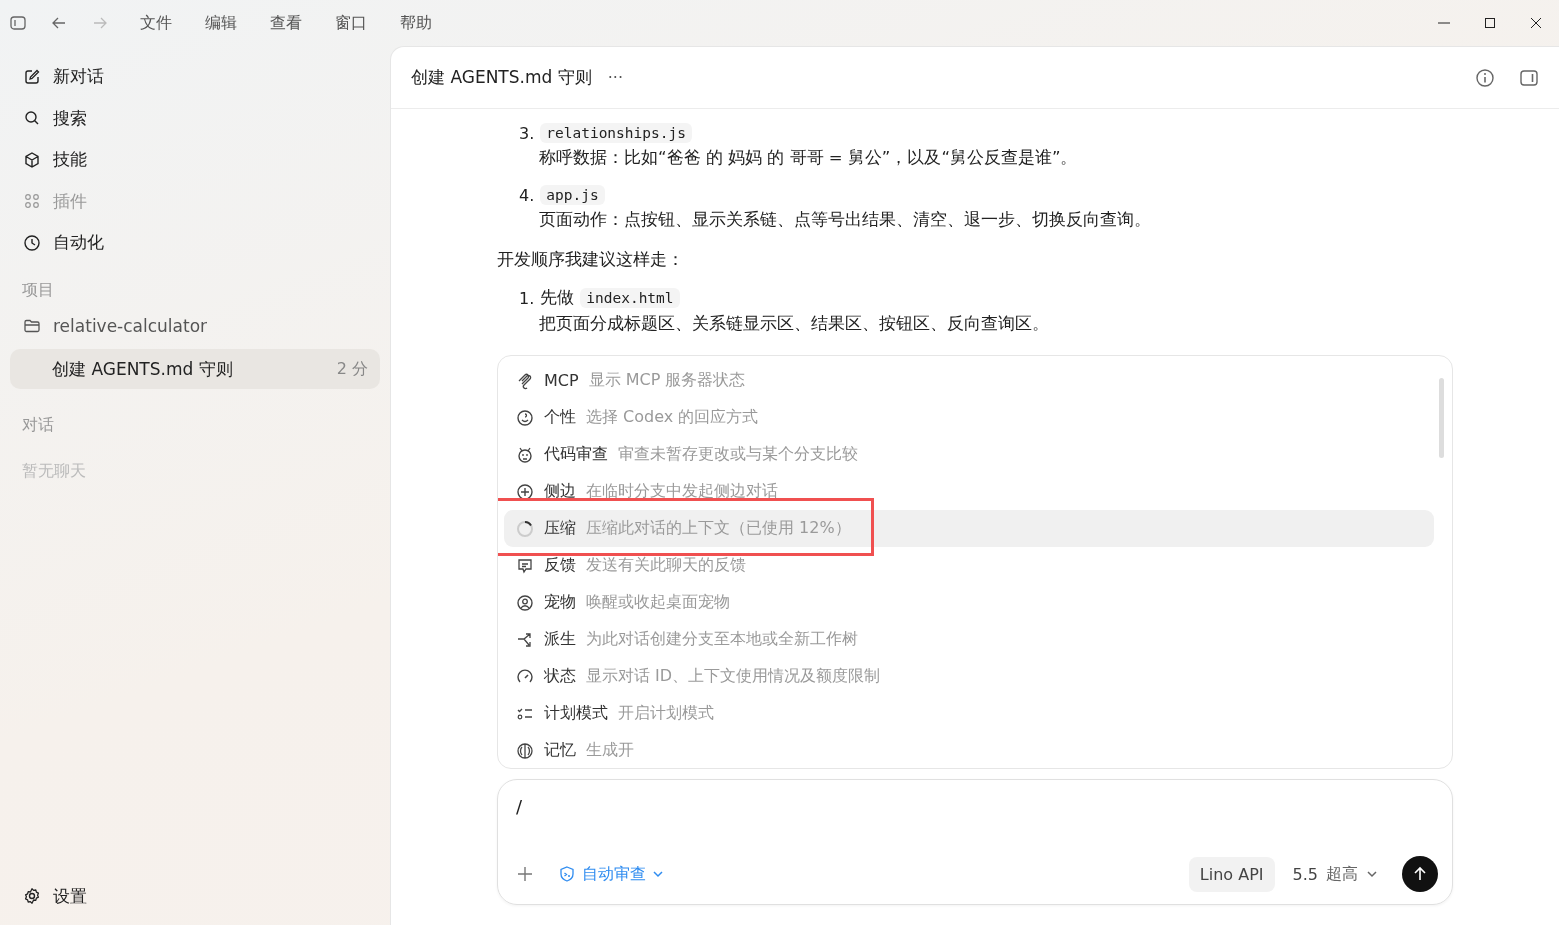 Image resolution: width=1559 pixels, height=925 pixels. I want to click on inline-code: index.html, so click(630, 298).